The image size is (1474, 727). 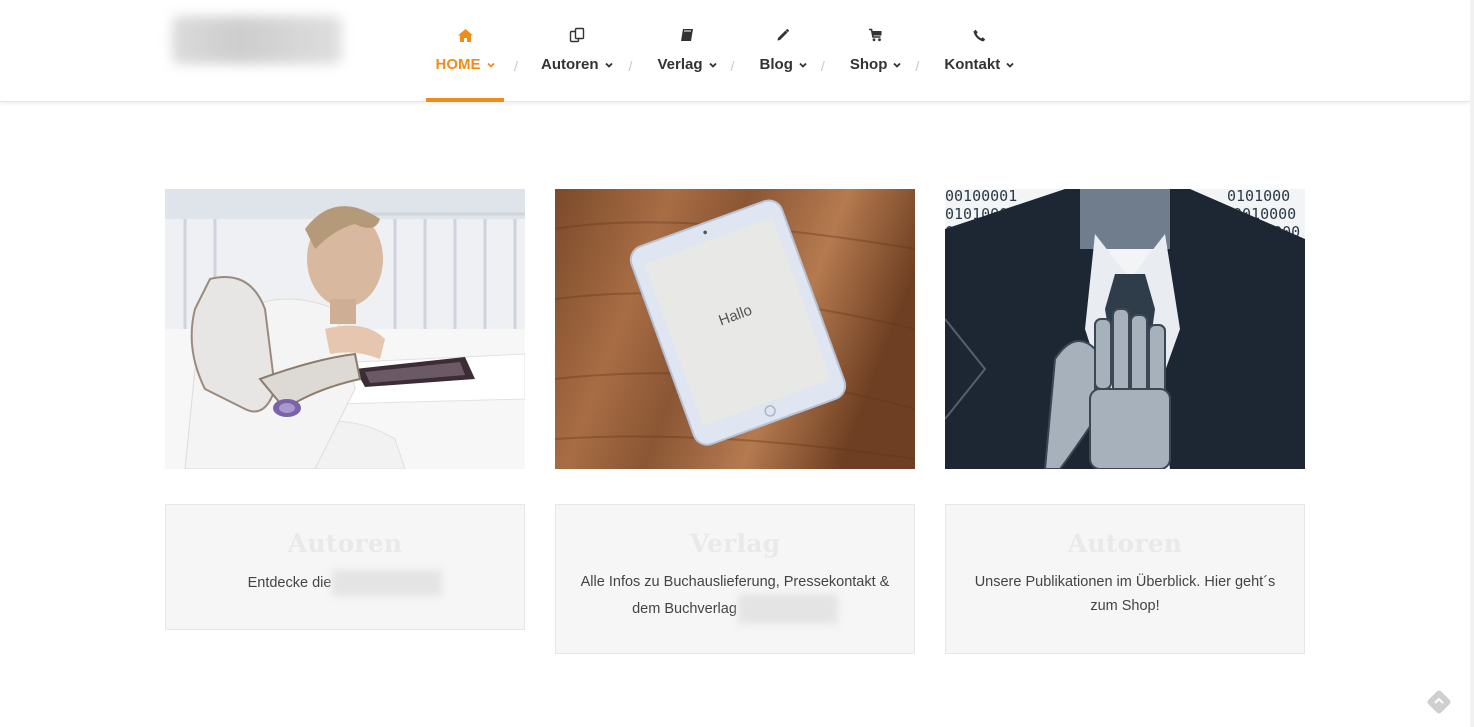 What do you see at coordinates (465, 51) in the screenshot?
I see `nav-item-home: HOME` at bounding box center [465, 51].